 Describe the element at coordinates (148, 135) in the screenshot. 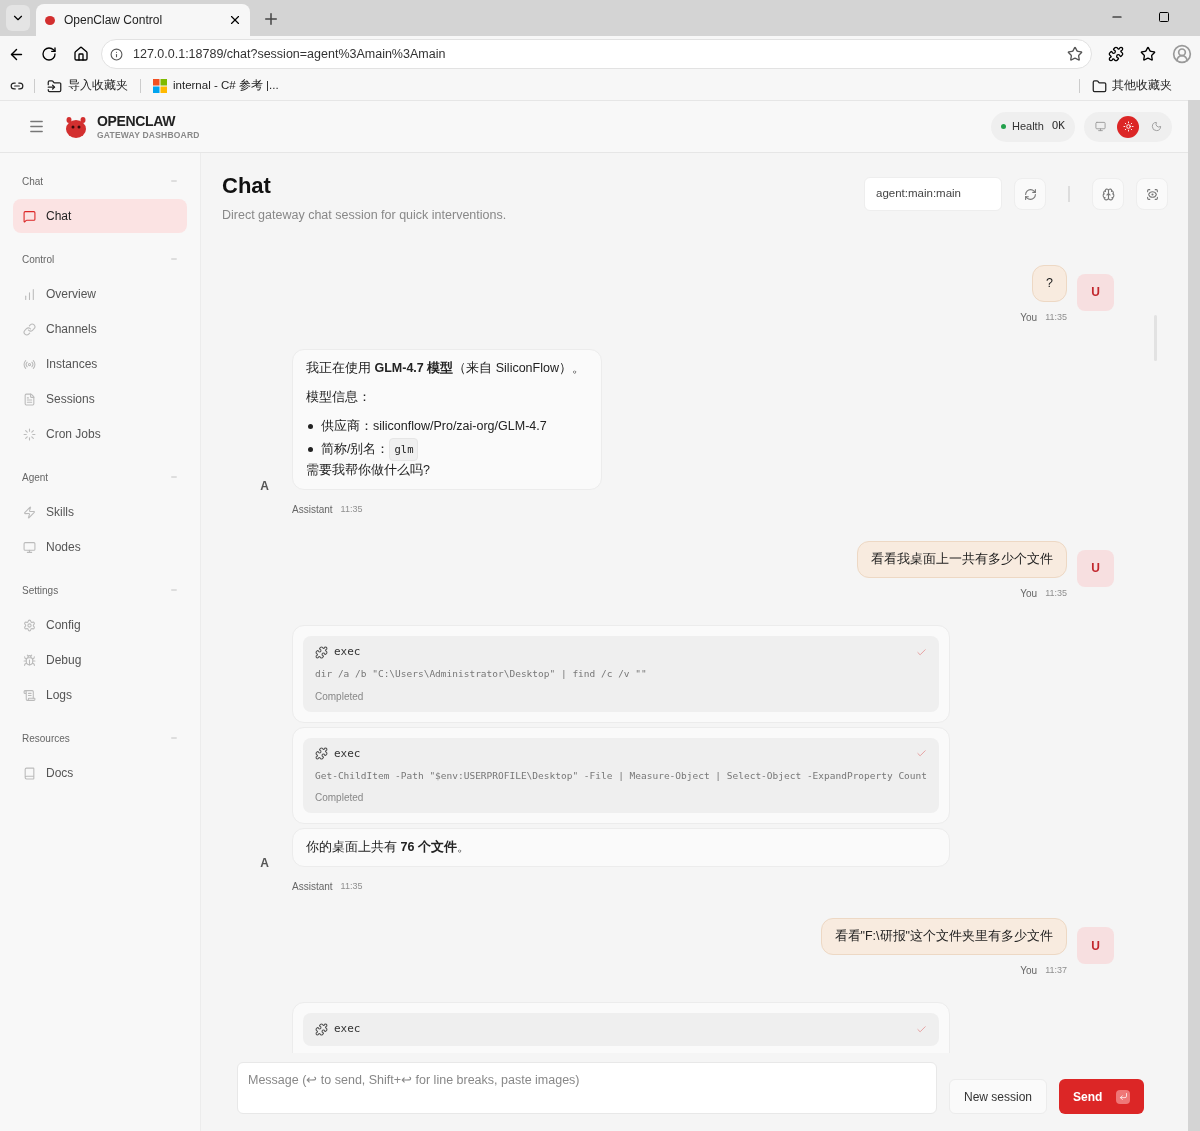

I see `brand-subtitle: GATEWAY DASHBOARD` at that location.